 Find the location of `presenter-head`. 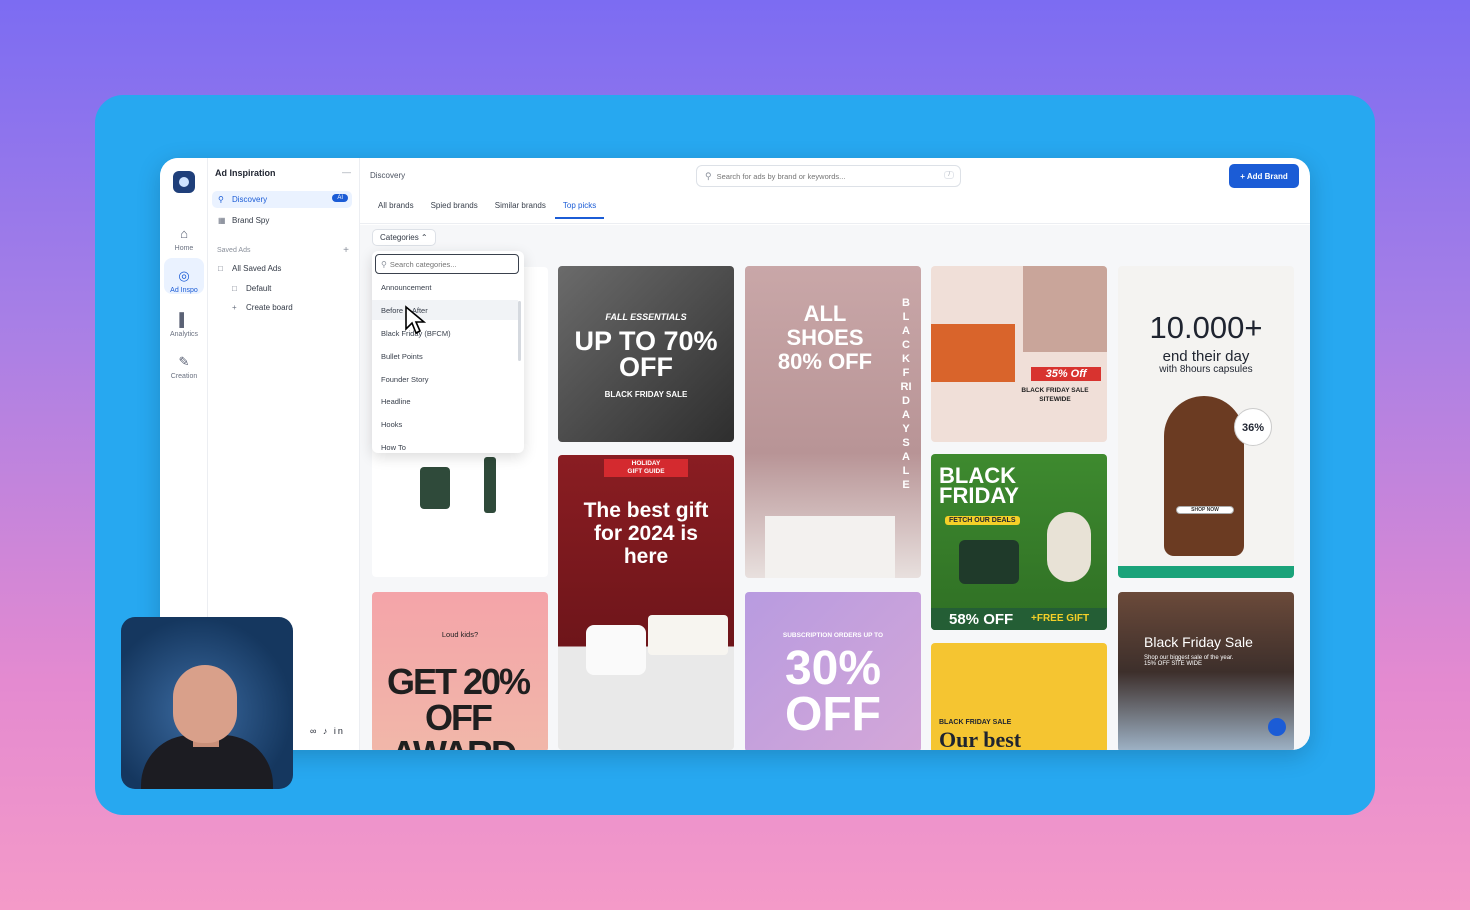

presenter-head is located at coordinates (205, 704).